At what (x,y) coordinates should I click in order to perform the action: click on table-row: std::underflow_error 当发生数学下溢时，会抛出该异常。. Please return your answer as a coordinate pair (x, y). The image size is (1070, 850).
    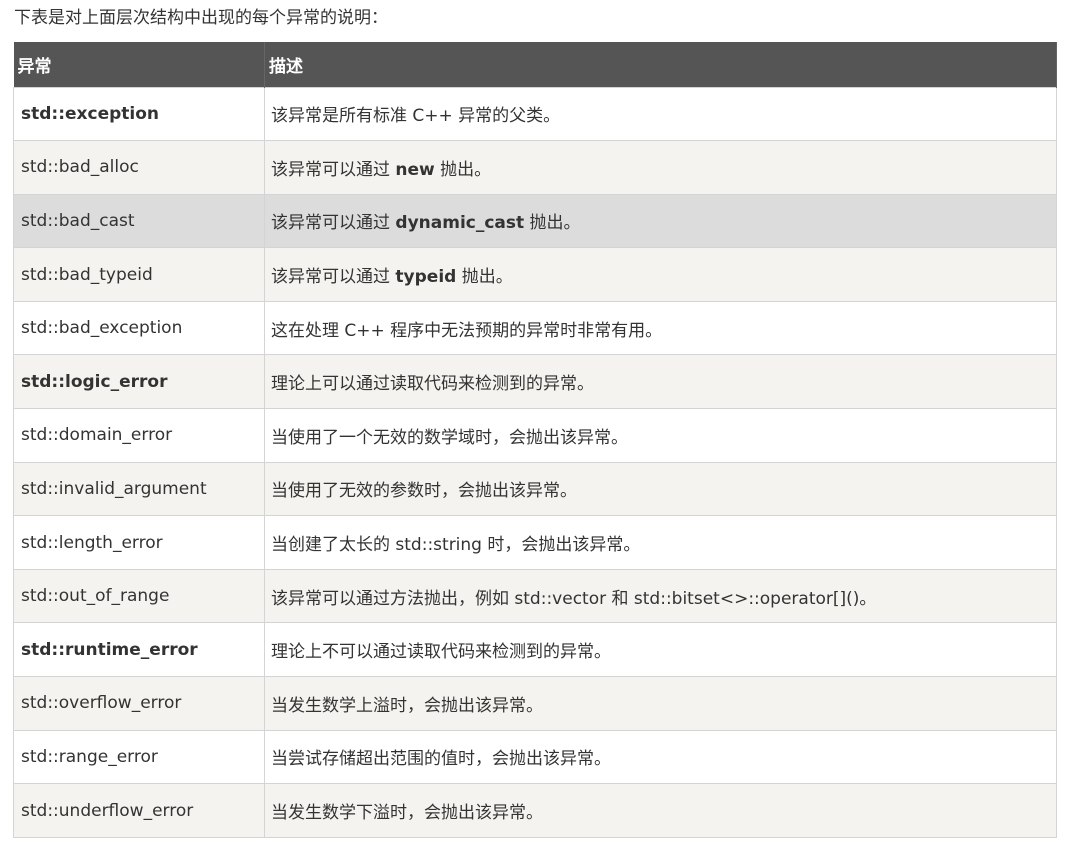
    Looking at the image, I should click on (535, 810).